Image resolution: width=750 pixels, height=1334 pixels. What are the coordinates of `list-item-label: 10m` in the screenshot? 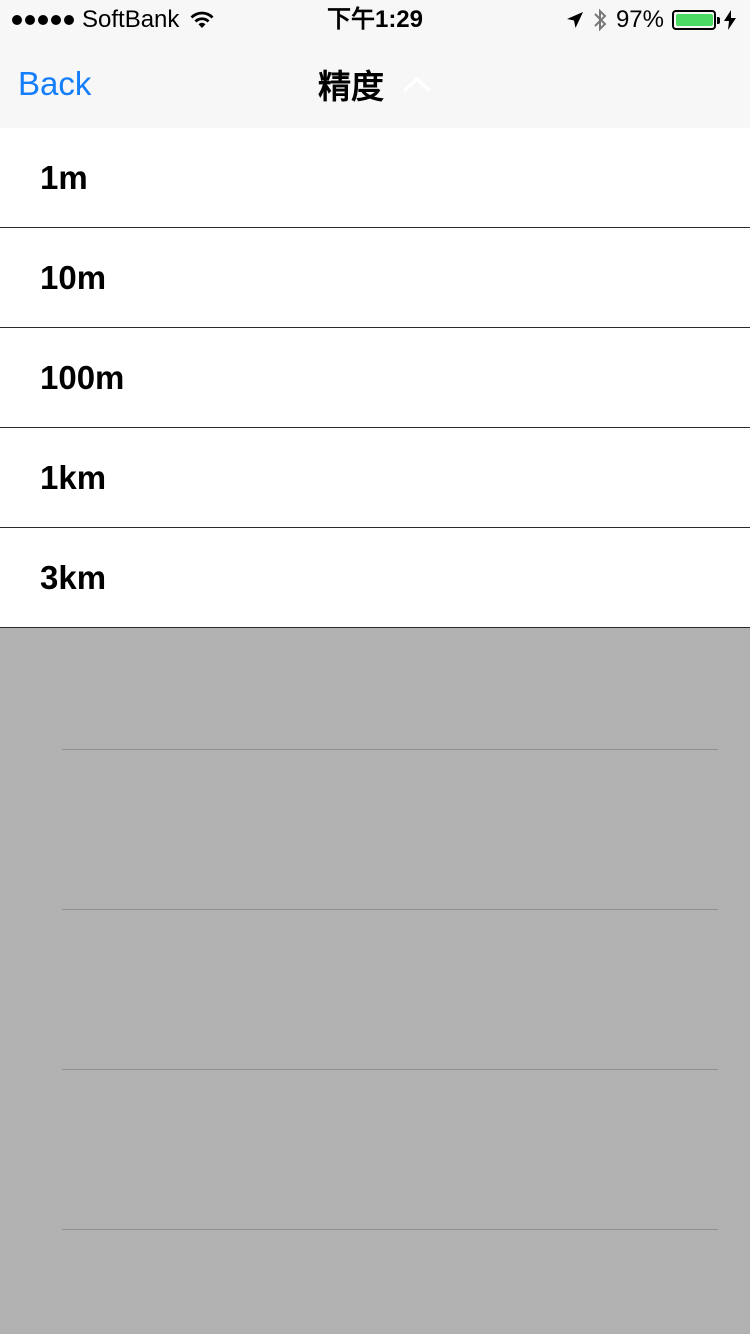 It's located at (73, 277).